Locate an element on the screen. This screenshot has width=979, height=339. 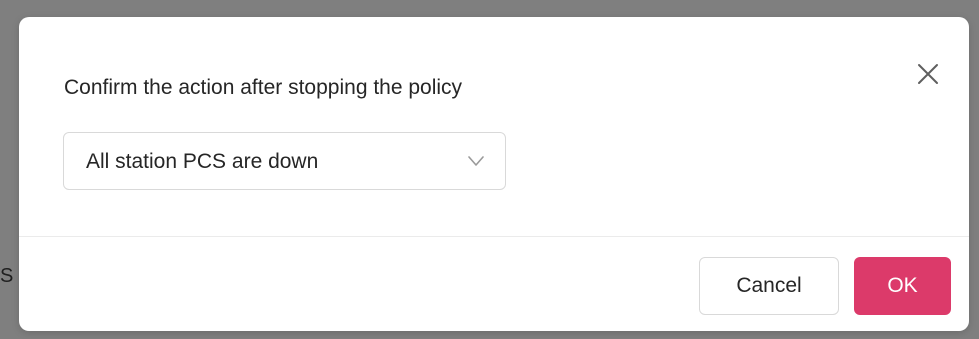
ok-button: OK is located at coordinates (902, 286).